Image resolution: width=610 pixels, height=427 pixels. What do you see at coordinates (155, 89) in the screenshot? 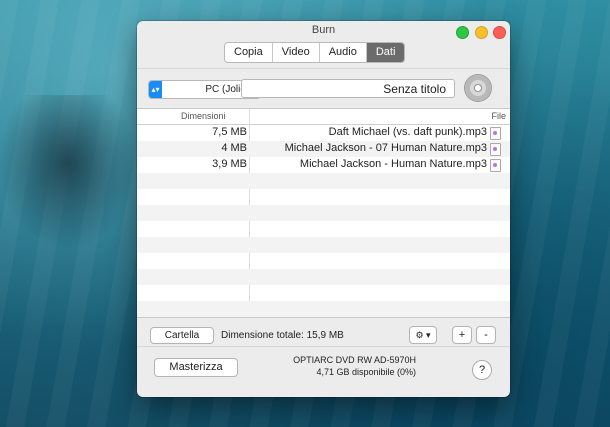
I see `select-arrow-icon: ▴▾` at bounding box center [155, 89].